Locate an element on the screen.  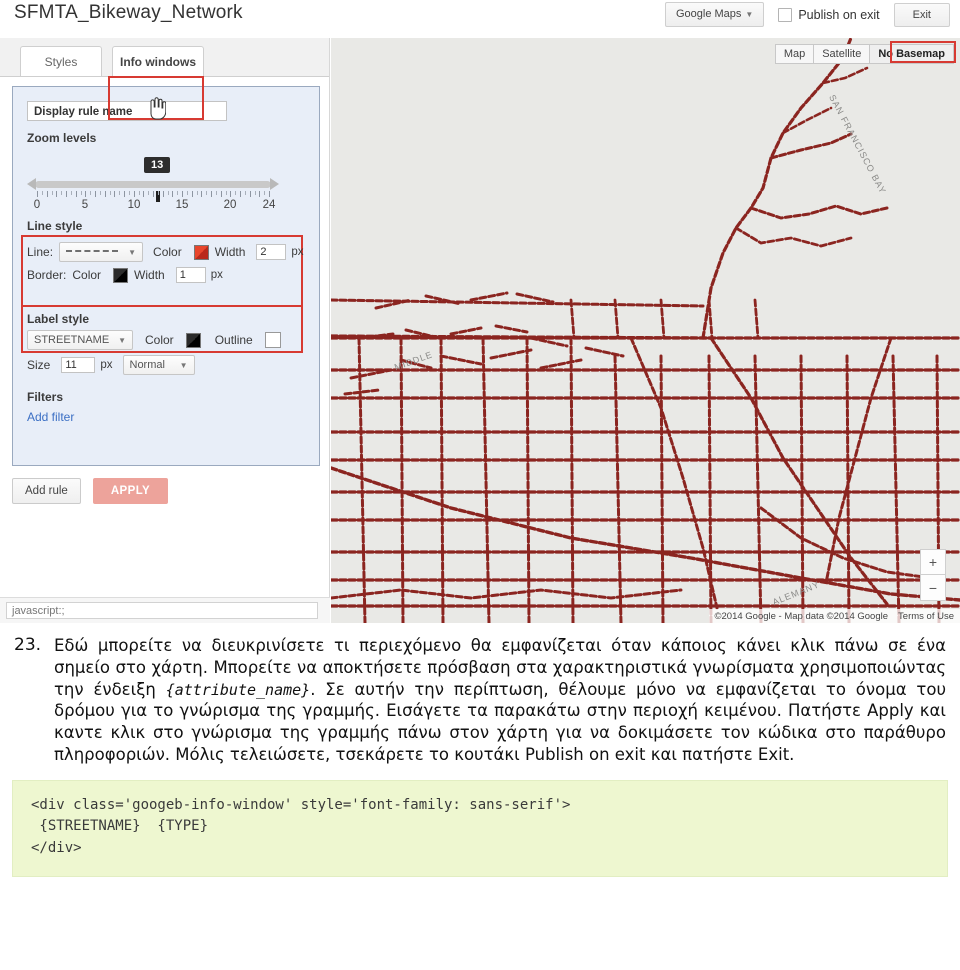
basemap-switcher: Map Satellite No Basemap is located at coordinates (864, 54).